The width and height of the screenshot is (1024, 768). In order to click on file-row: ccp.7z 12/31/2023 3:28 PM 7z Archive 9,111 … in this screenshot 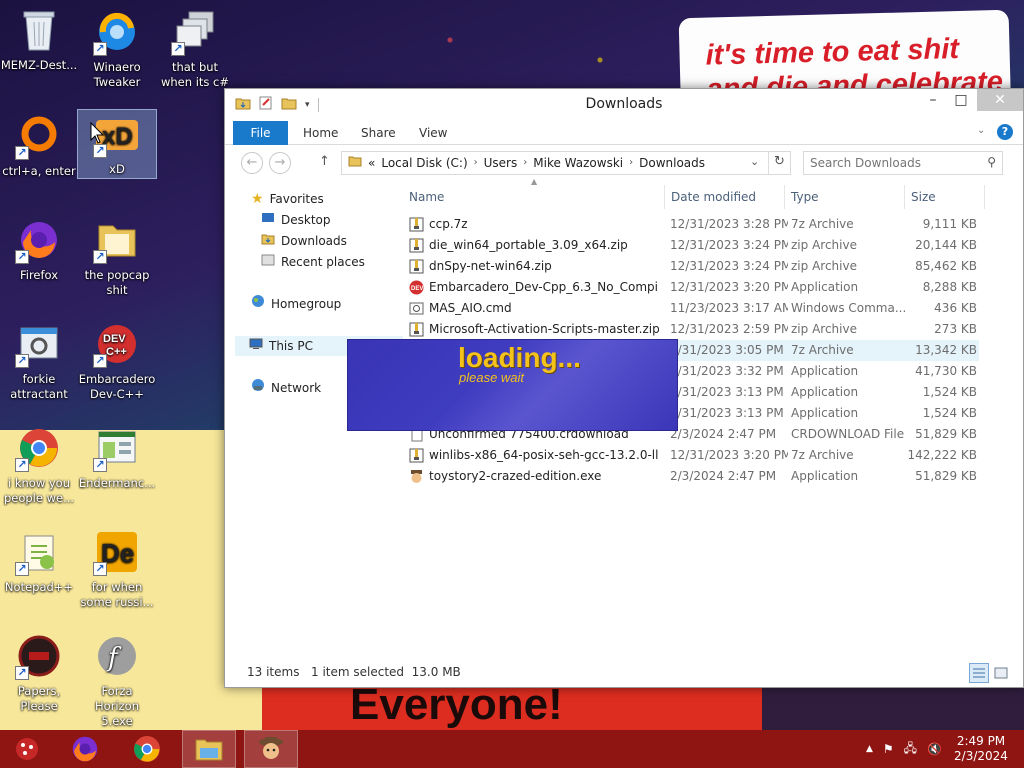, I will do `click(691, 224)`.